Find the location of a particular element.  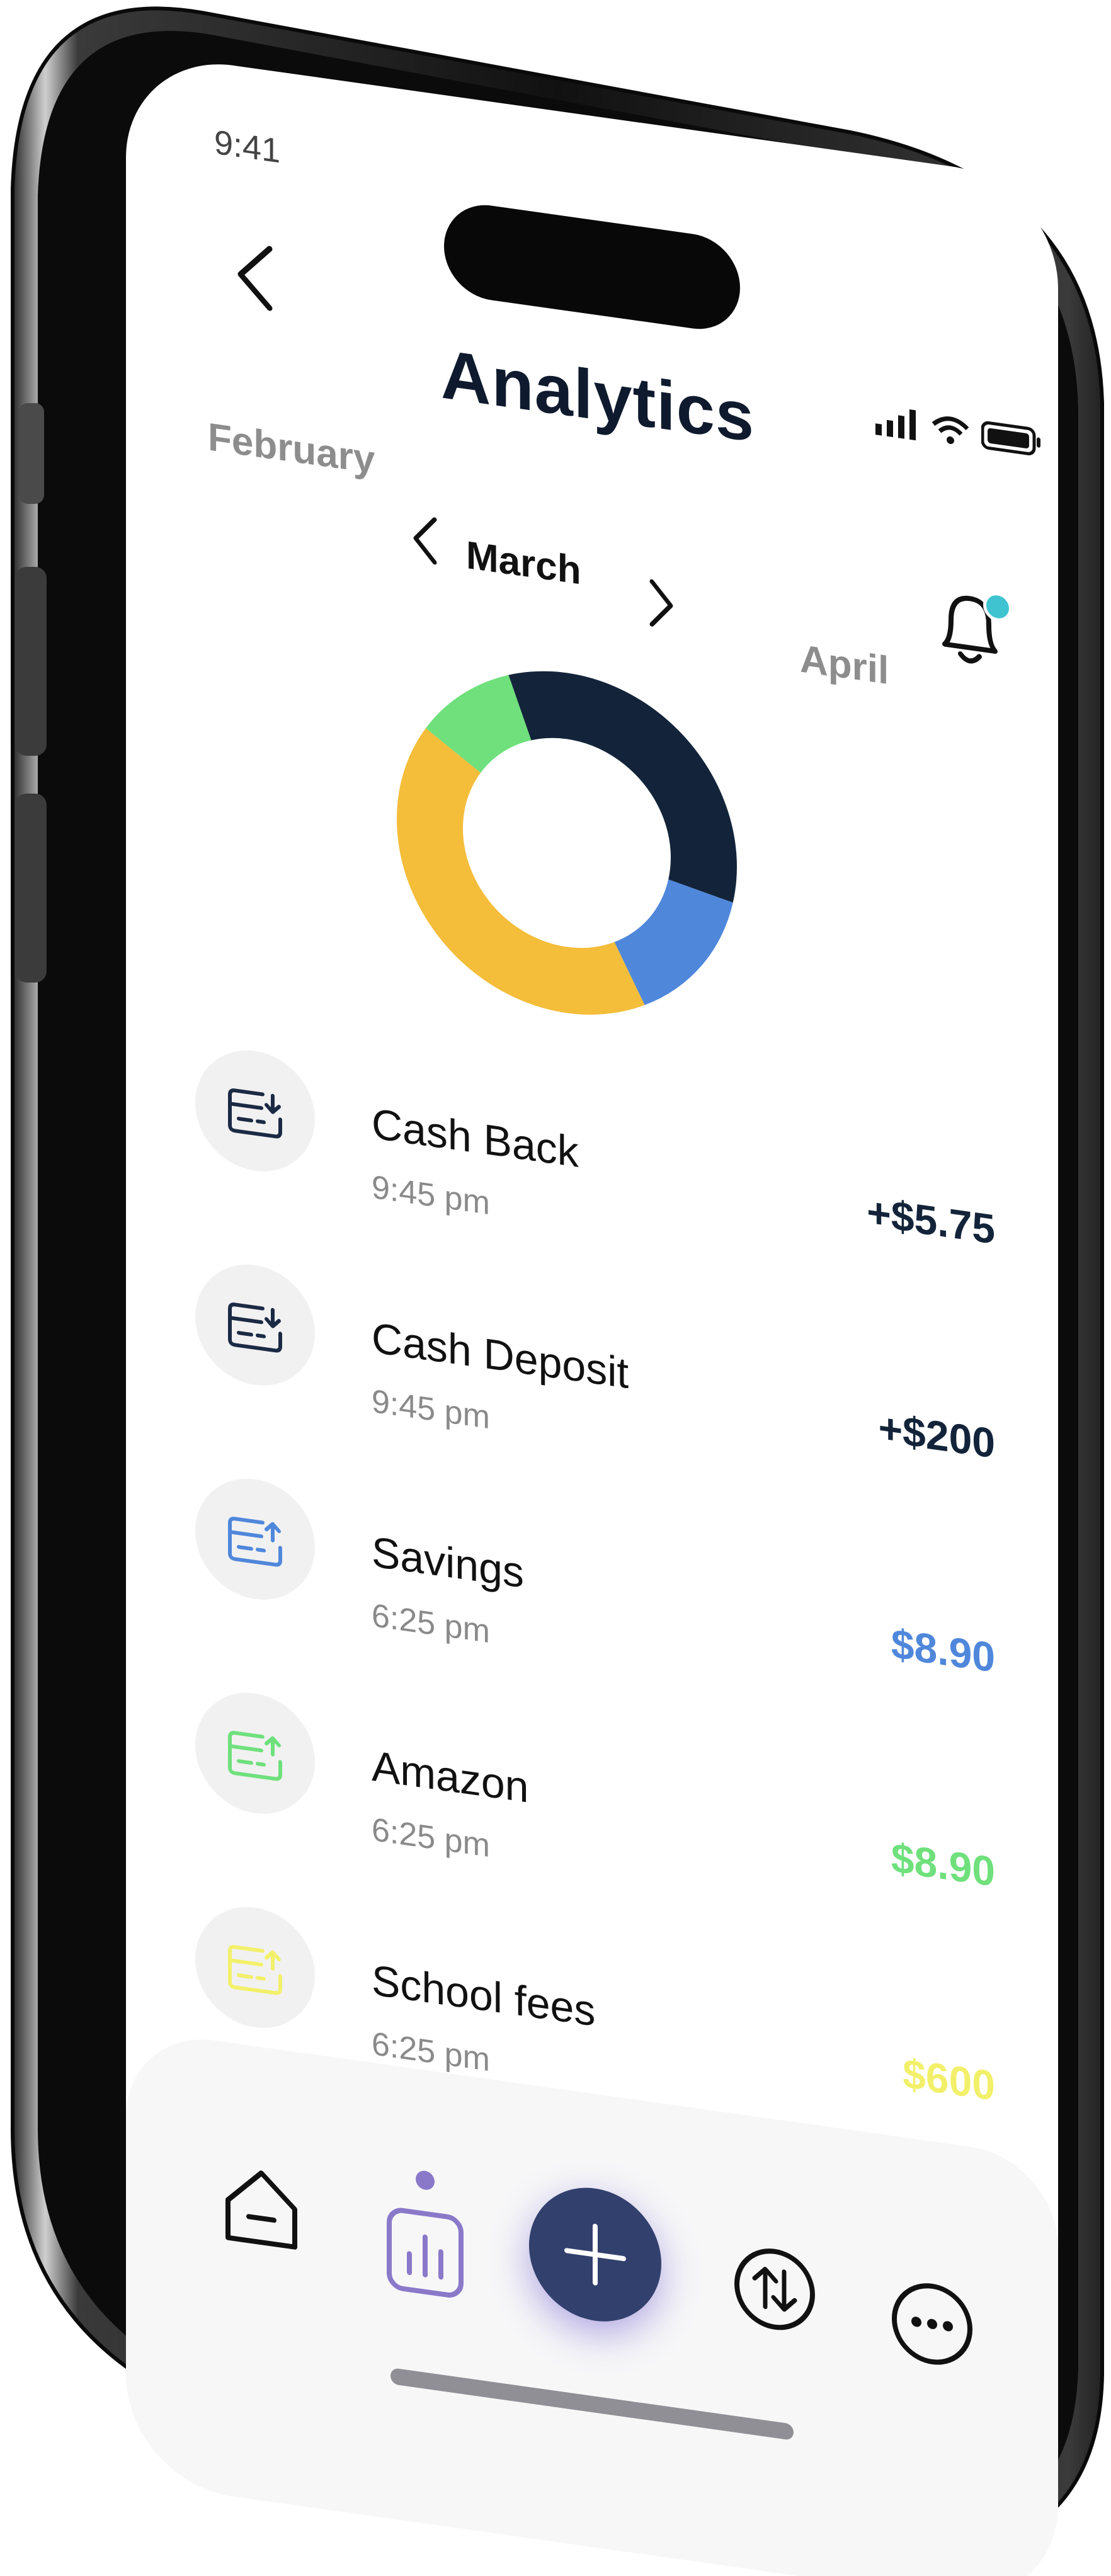

dynamic-island is located at coordinates (592, 267).